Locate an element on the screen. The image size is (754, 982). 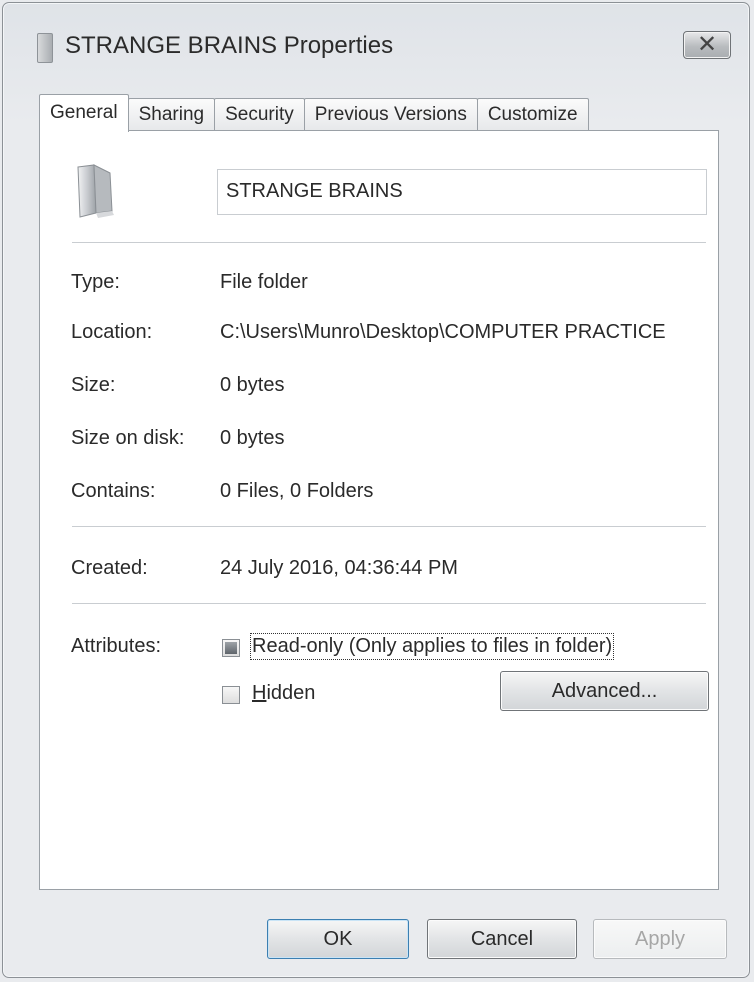
ok-button-label: OK is located at coordinates (338, 938).